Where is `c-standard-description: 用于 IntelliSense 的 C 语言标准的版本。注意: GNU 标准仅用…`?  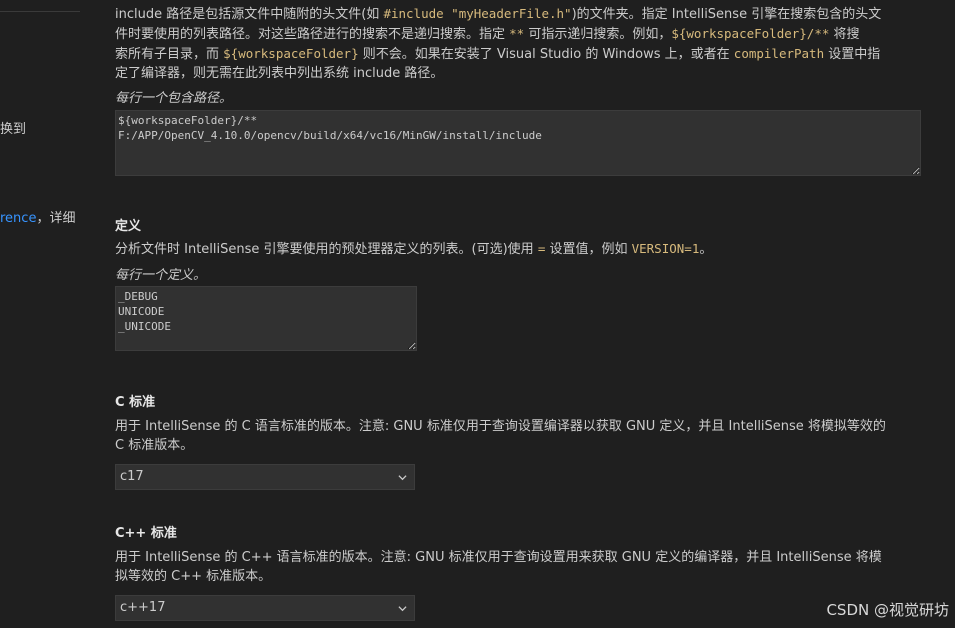
c-standard-description: 用于 IntelliSense 的 C 语言标准的版本。注意: GNU 标准仅用… is located at coordinates (515, 436).